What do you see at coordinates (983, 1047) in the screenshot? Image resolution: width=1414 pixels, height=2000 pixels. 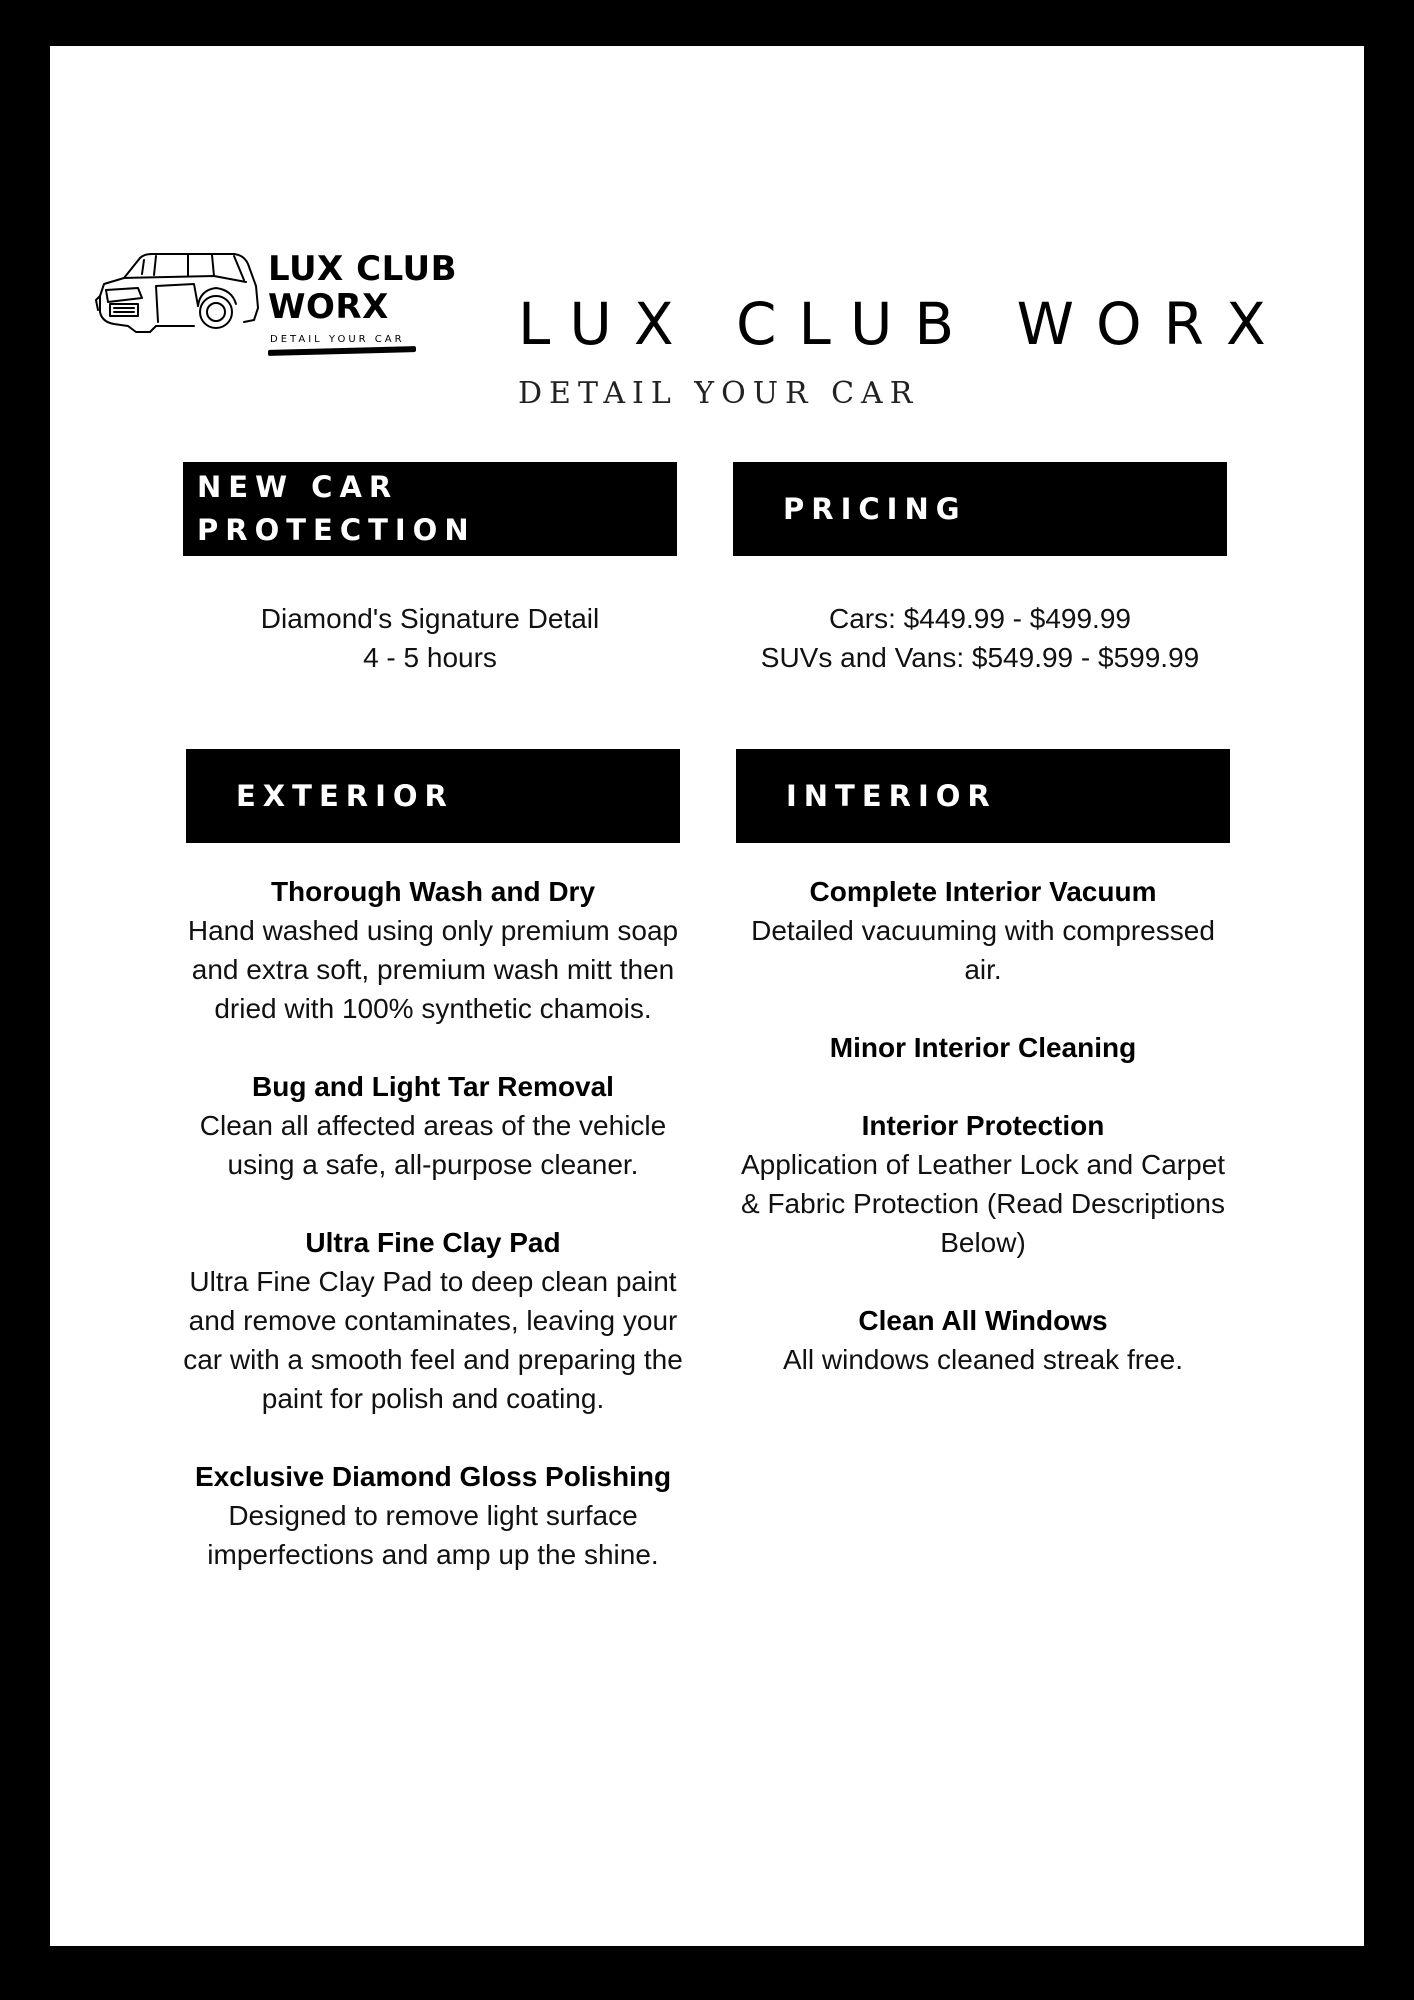 I see `service-title: Minor Interior Cleaning` at bounding box center [983, 1047].